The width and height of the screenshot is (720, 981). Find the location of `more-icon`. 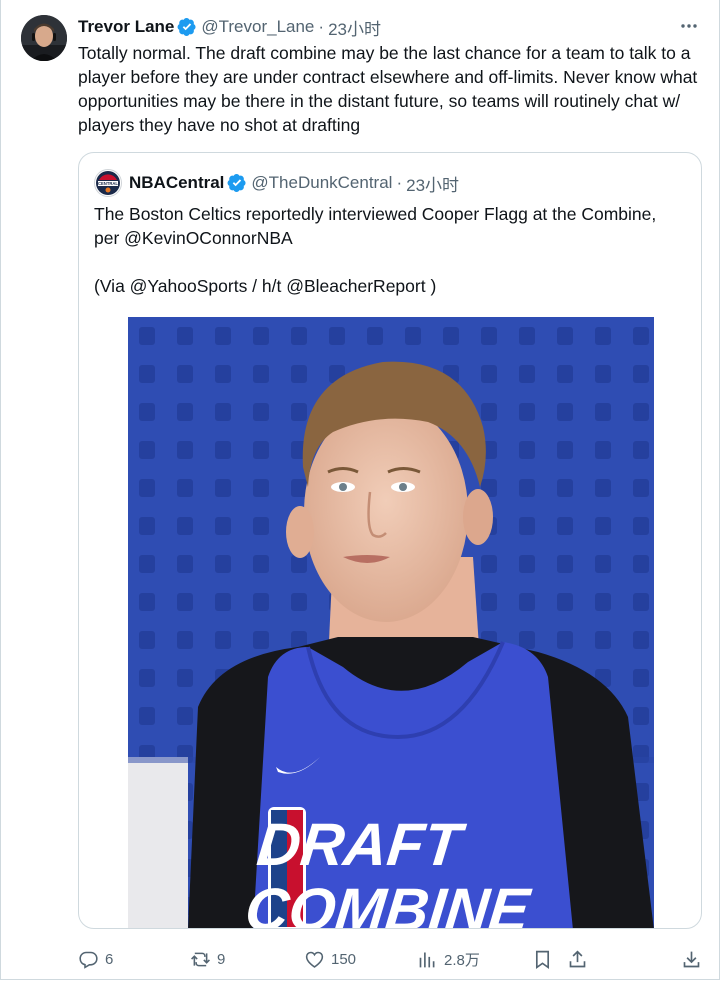

more-icon is located at coordinates (689, 26).